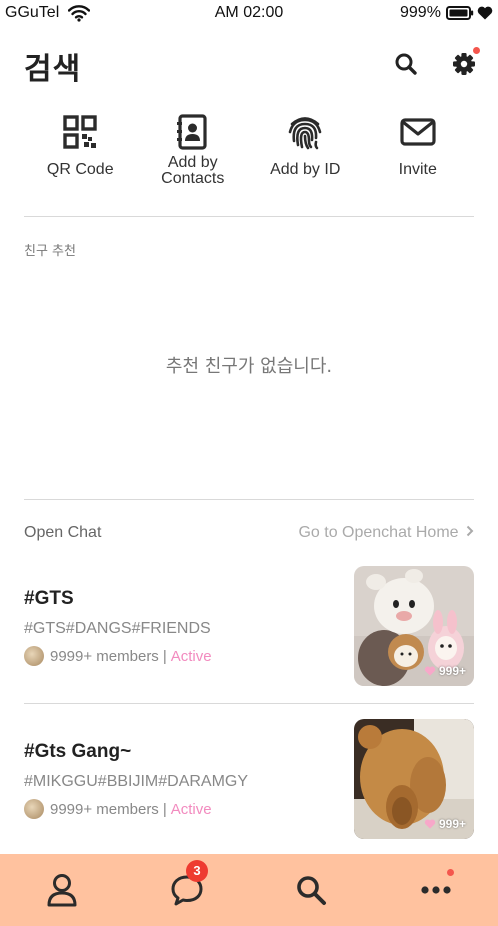 The width and height of the screenshot is (498, 926). I want to click on chat-unread-badge: 3, so click(197, 871).